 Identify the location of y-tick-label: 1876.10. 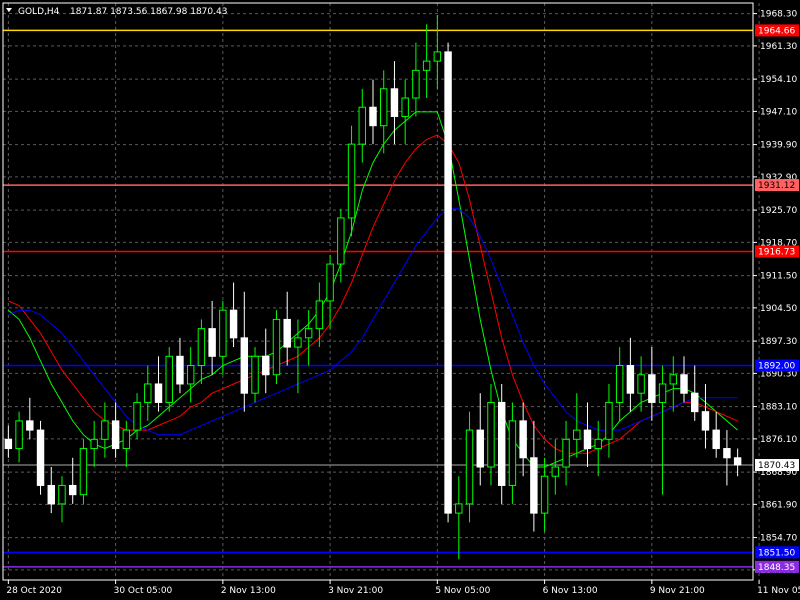
(778, 440).